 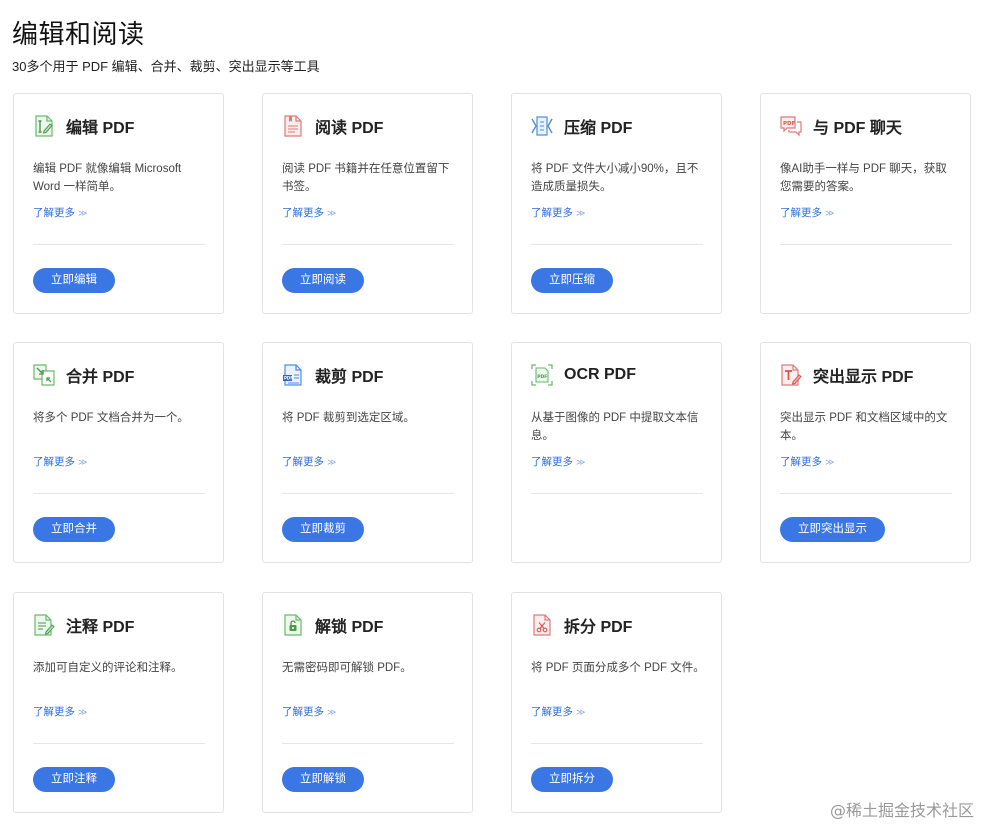 What do you see at coordinates (616, 452) in the screenshot?
I see `card-ocr-pdf: PDF OCR PDF 从基于图像的 PDF 中提取文本信息。 了解更多 ≫` at bounding box center [616, 452].